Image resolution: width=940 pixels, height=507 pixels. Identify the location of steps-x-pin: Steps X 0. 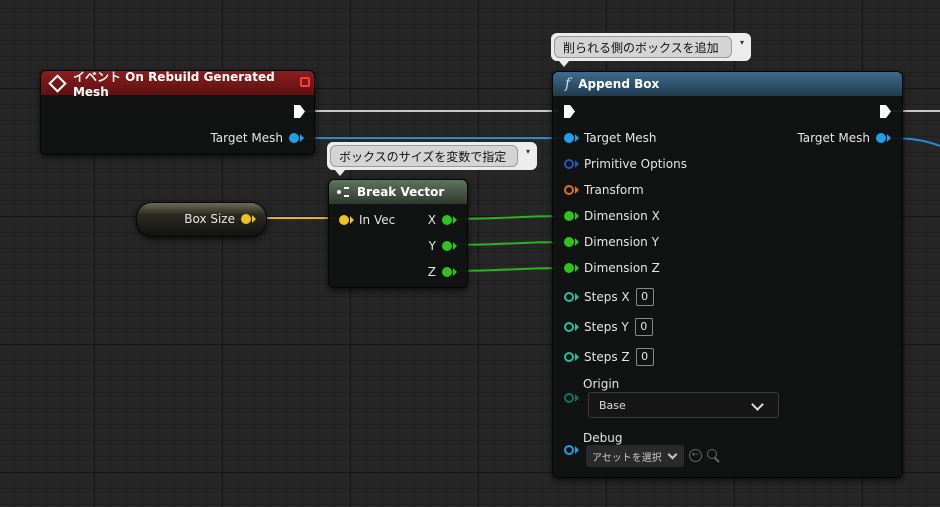
(609, 297).